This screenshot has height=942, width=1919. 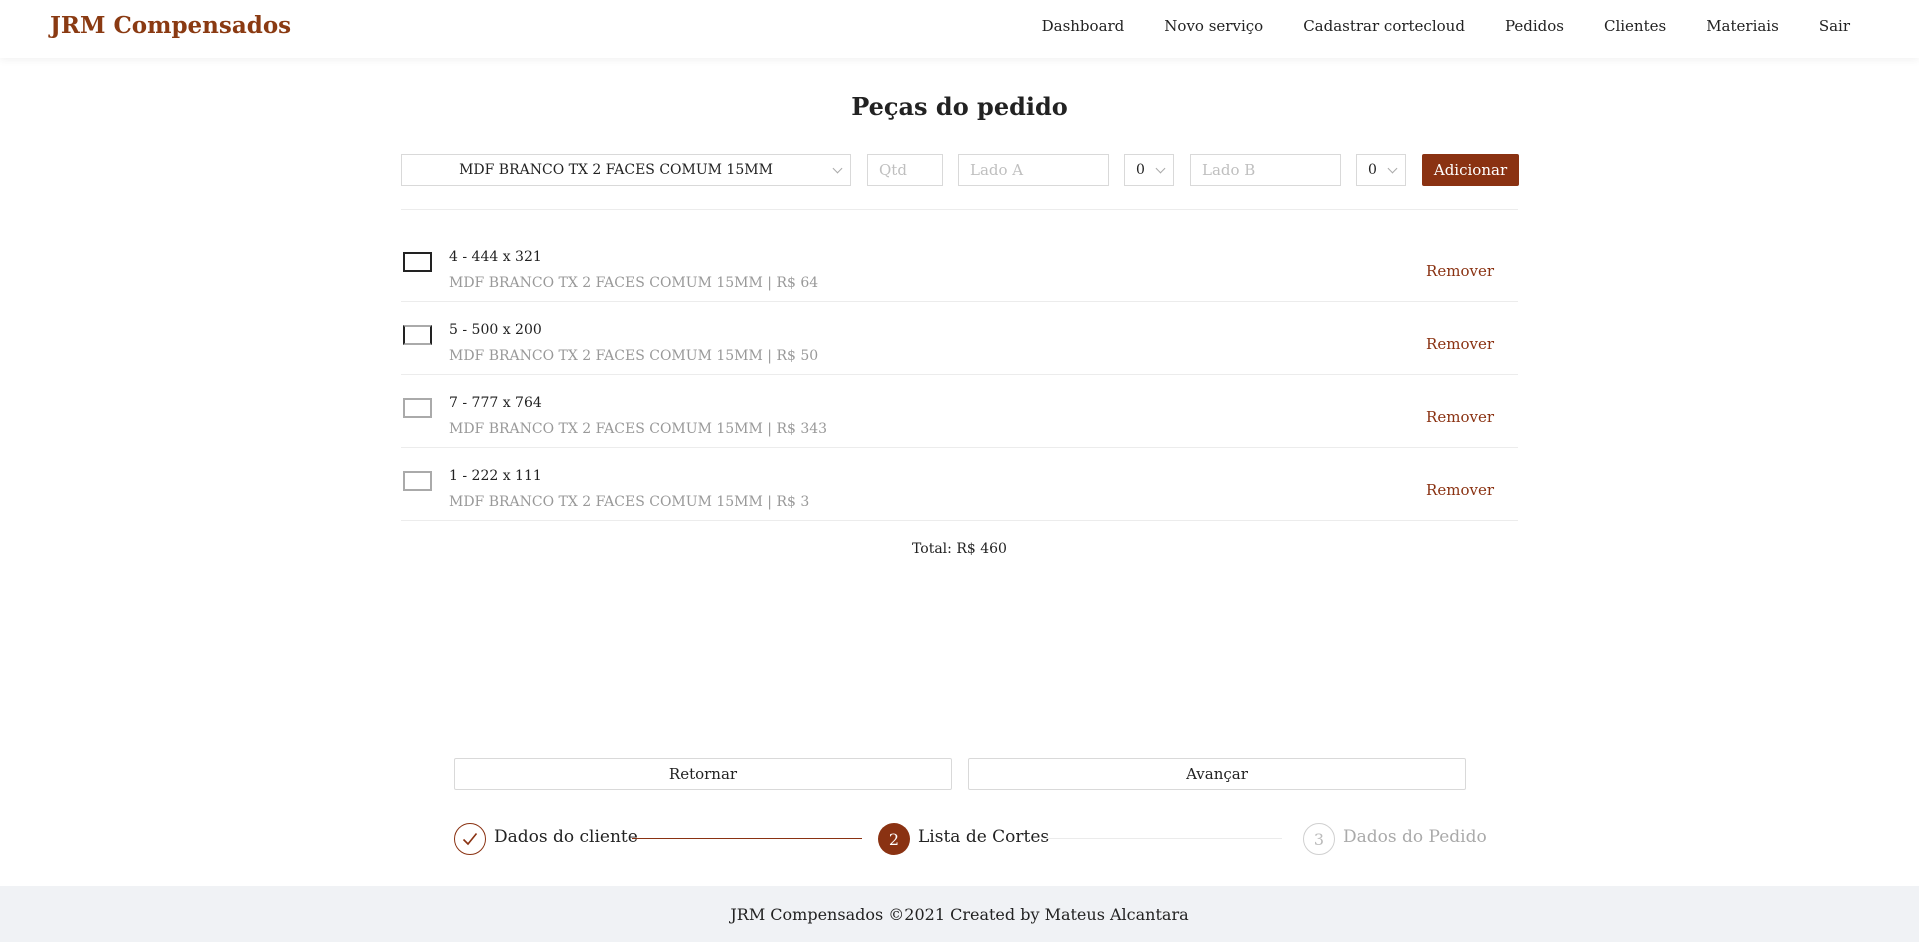 What do you see at coordinates (1384, 26) in the screenshot?
I see `nav-item-cadastrar-cortecloud: Cadastrar cortecloud` at bounding box center [1384, 26].